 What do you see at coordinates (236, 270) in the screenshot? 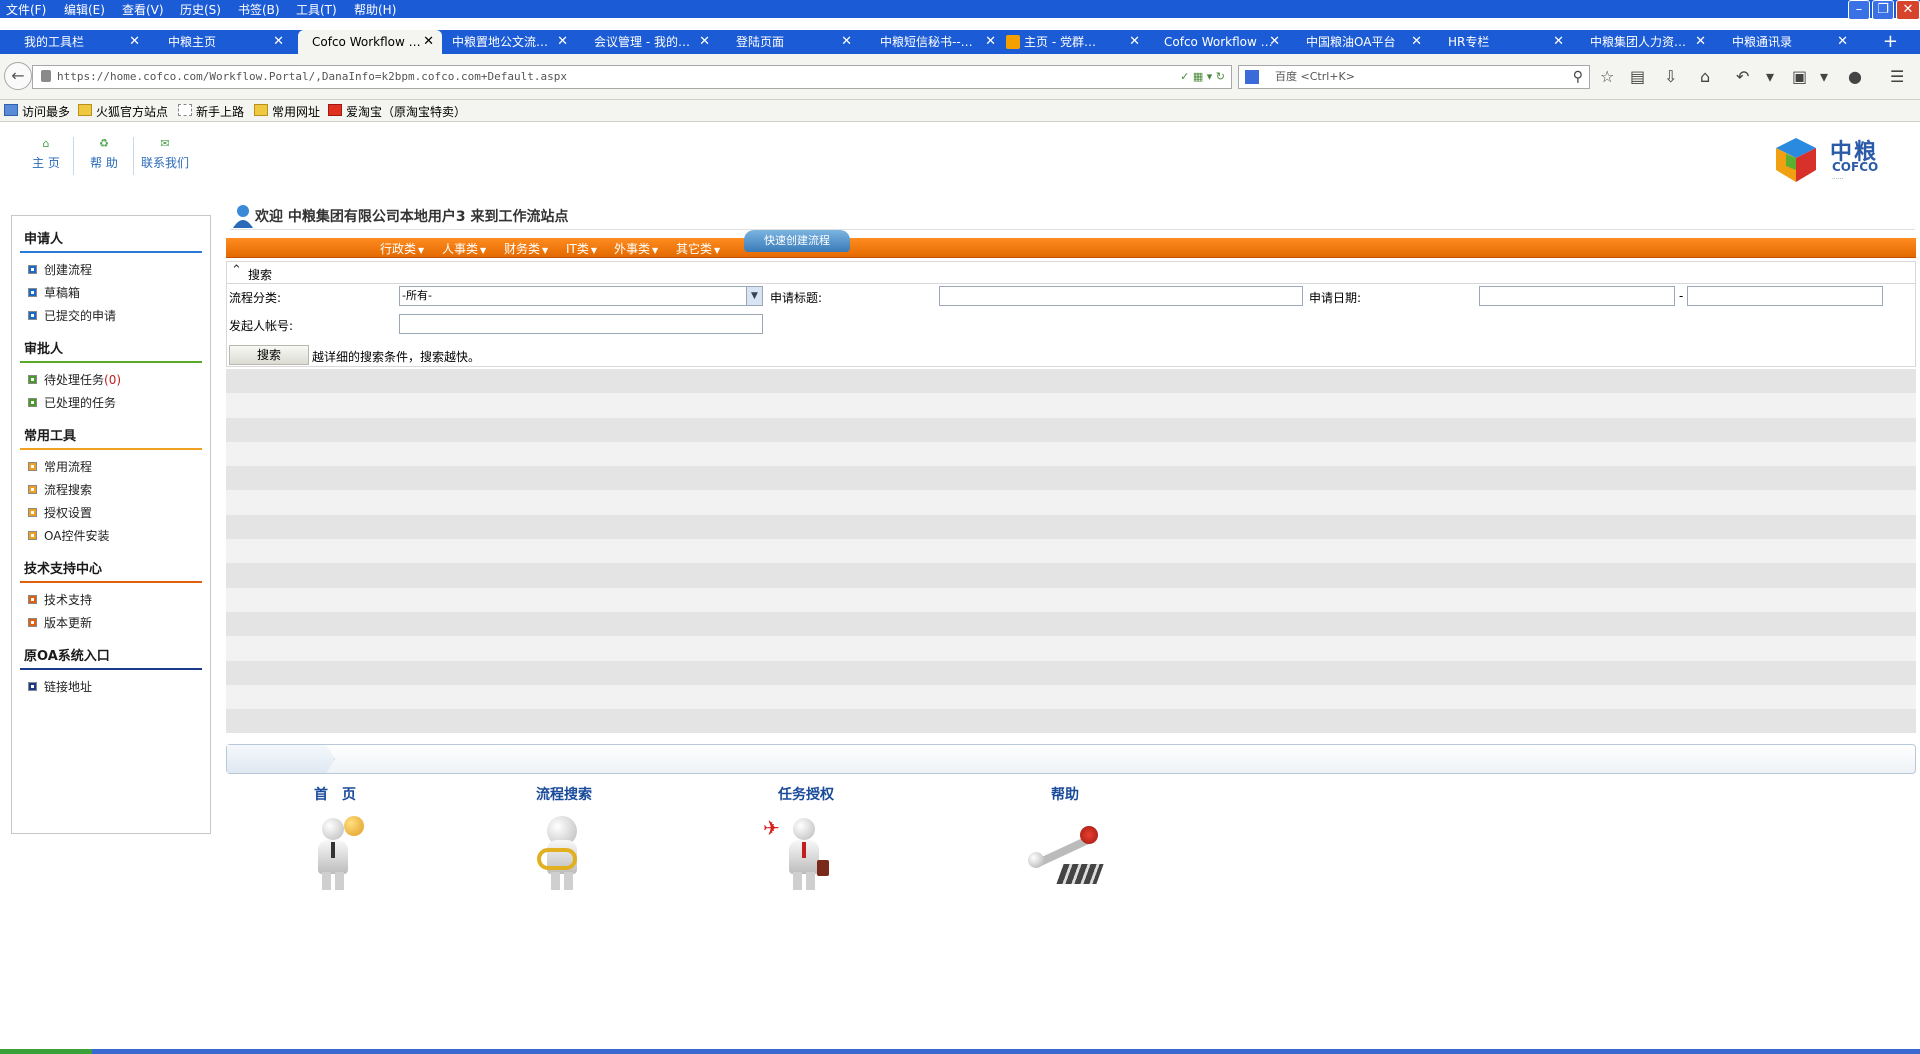
I see `collapse-chevron-icon: ⌃` at bounding box center [236, 270].